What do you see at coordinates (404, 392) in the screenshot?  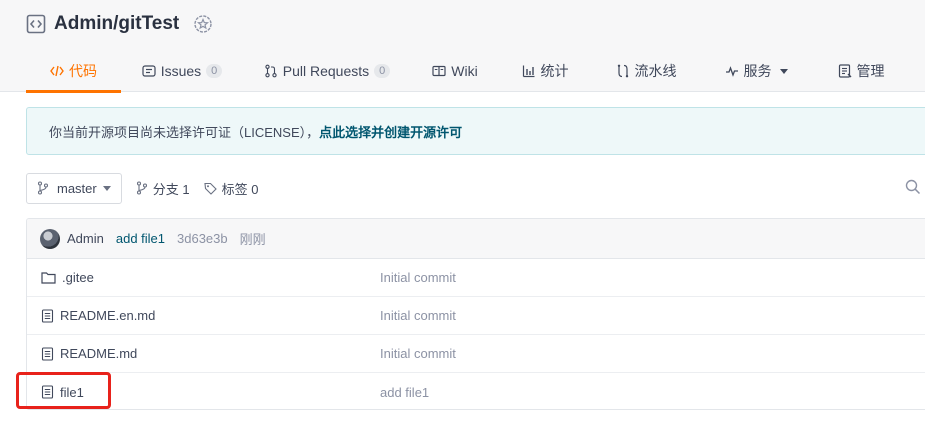 I see `file-commit-message: add file1` at bounding box center [404, 392].